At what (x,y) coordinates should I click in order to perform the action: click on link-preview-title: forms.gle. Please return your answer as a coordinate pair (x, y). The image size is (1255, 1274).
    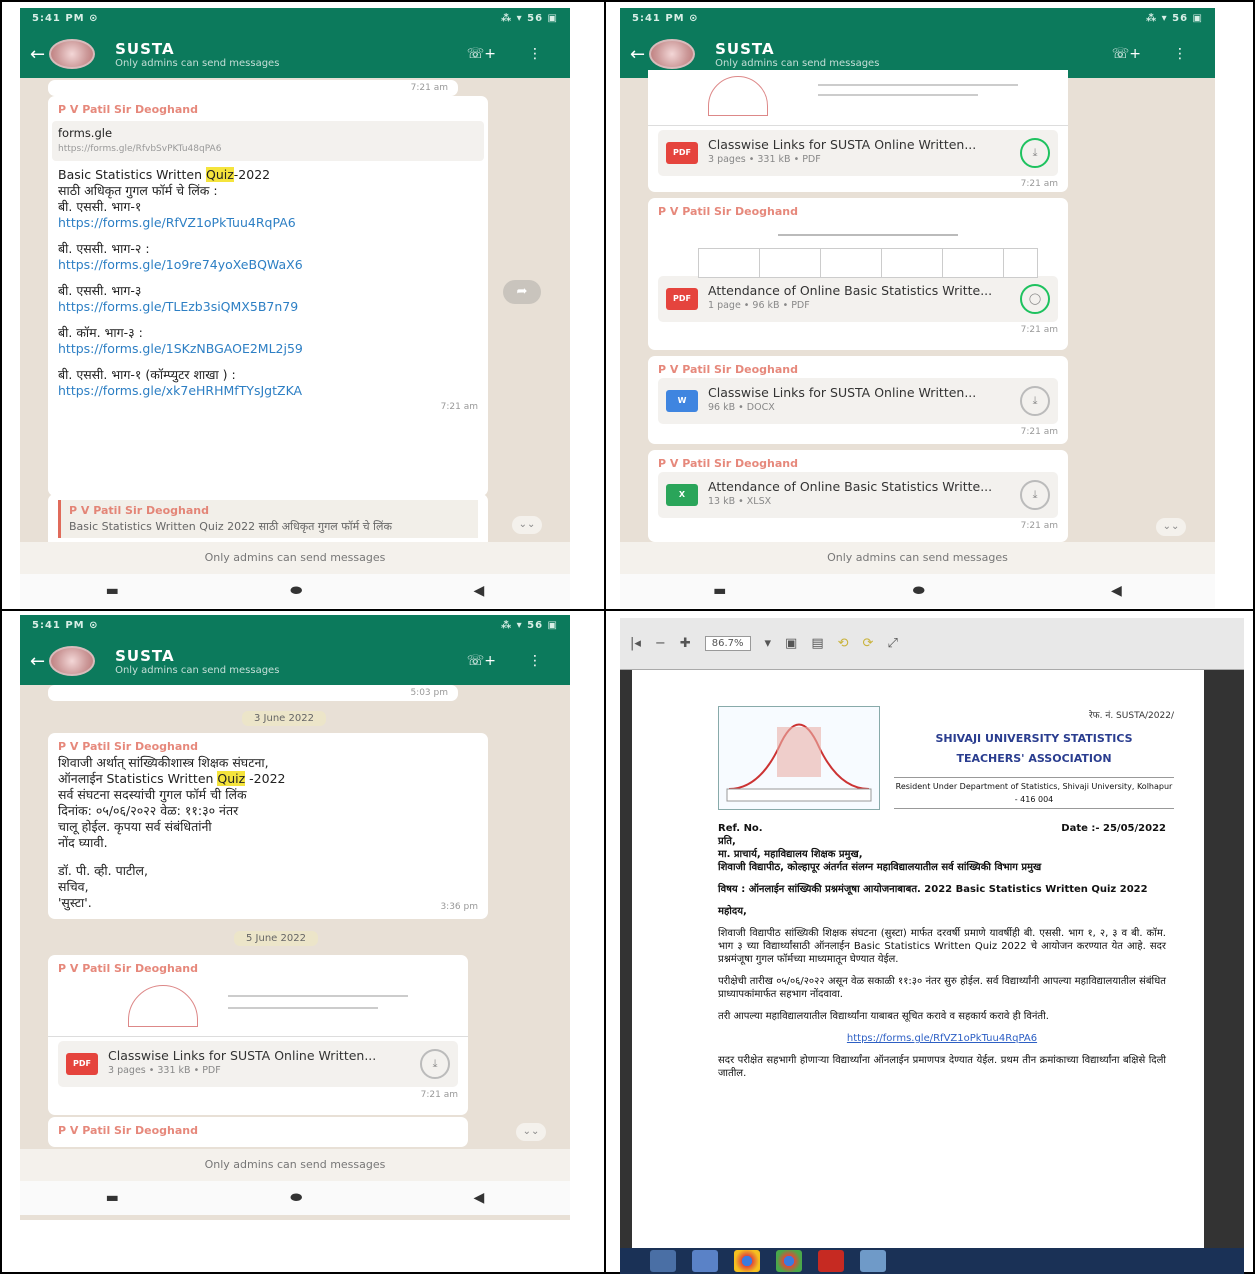
    Looking at the image, I should click on (85, 133).